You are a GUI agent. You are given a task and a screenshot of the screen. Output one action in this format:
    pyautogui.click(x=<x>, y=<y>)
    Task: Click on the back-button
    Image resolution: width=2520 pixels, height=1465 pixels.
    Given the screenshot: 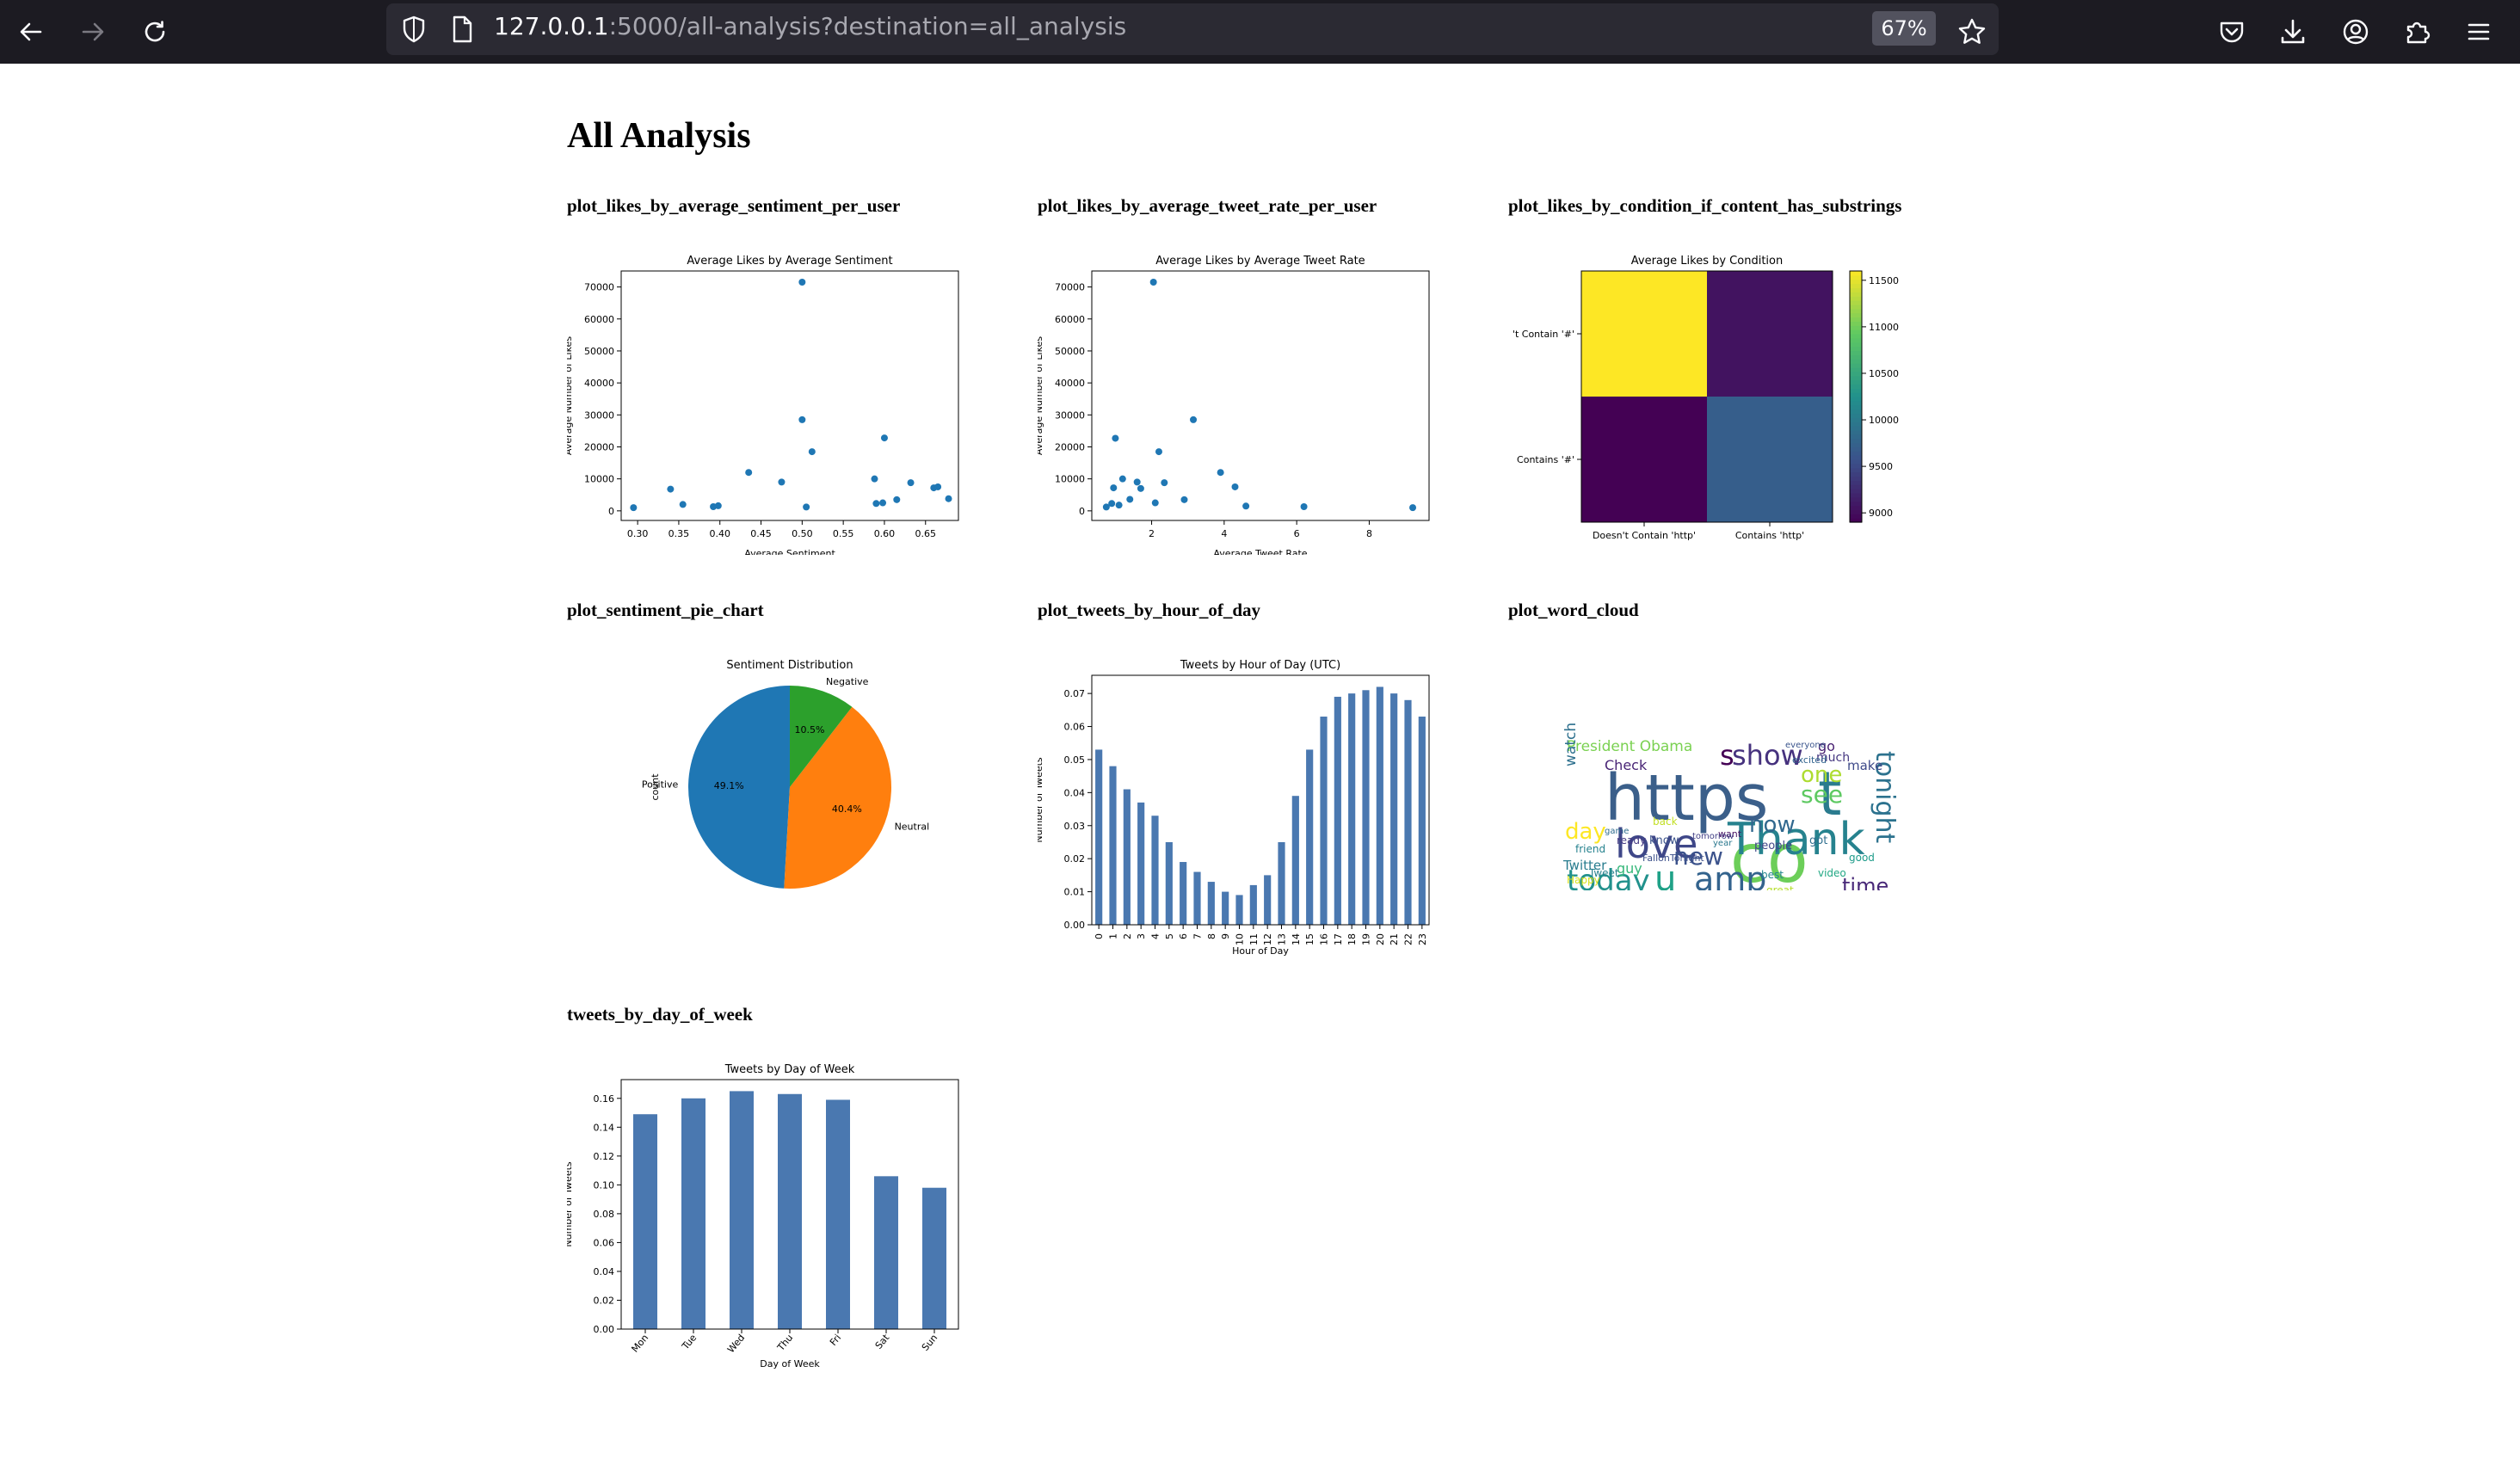 What is the action you would take?
    pyautogui.click(x=31, y=32)
    